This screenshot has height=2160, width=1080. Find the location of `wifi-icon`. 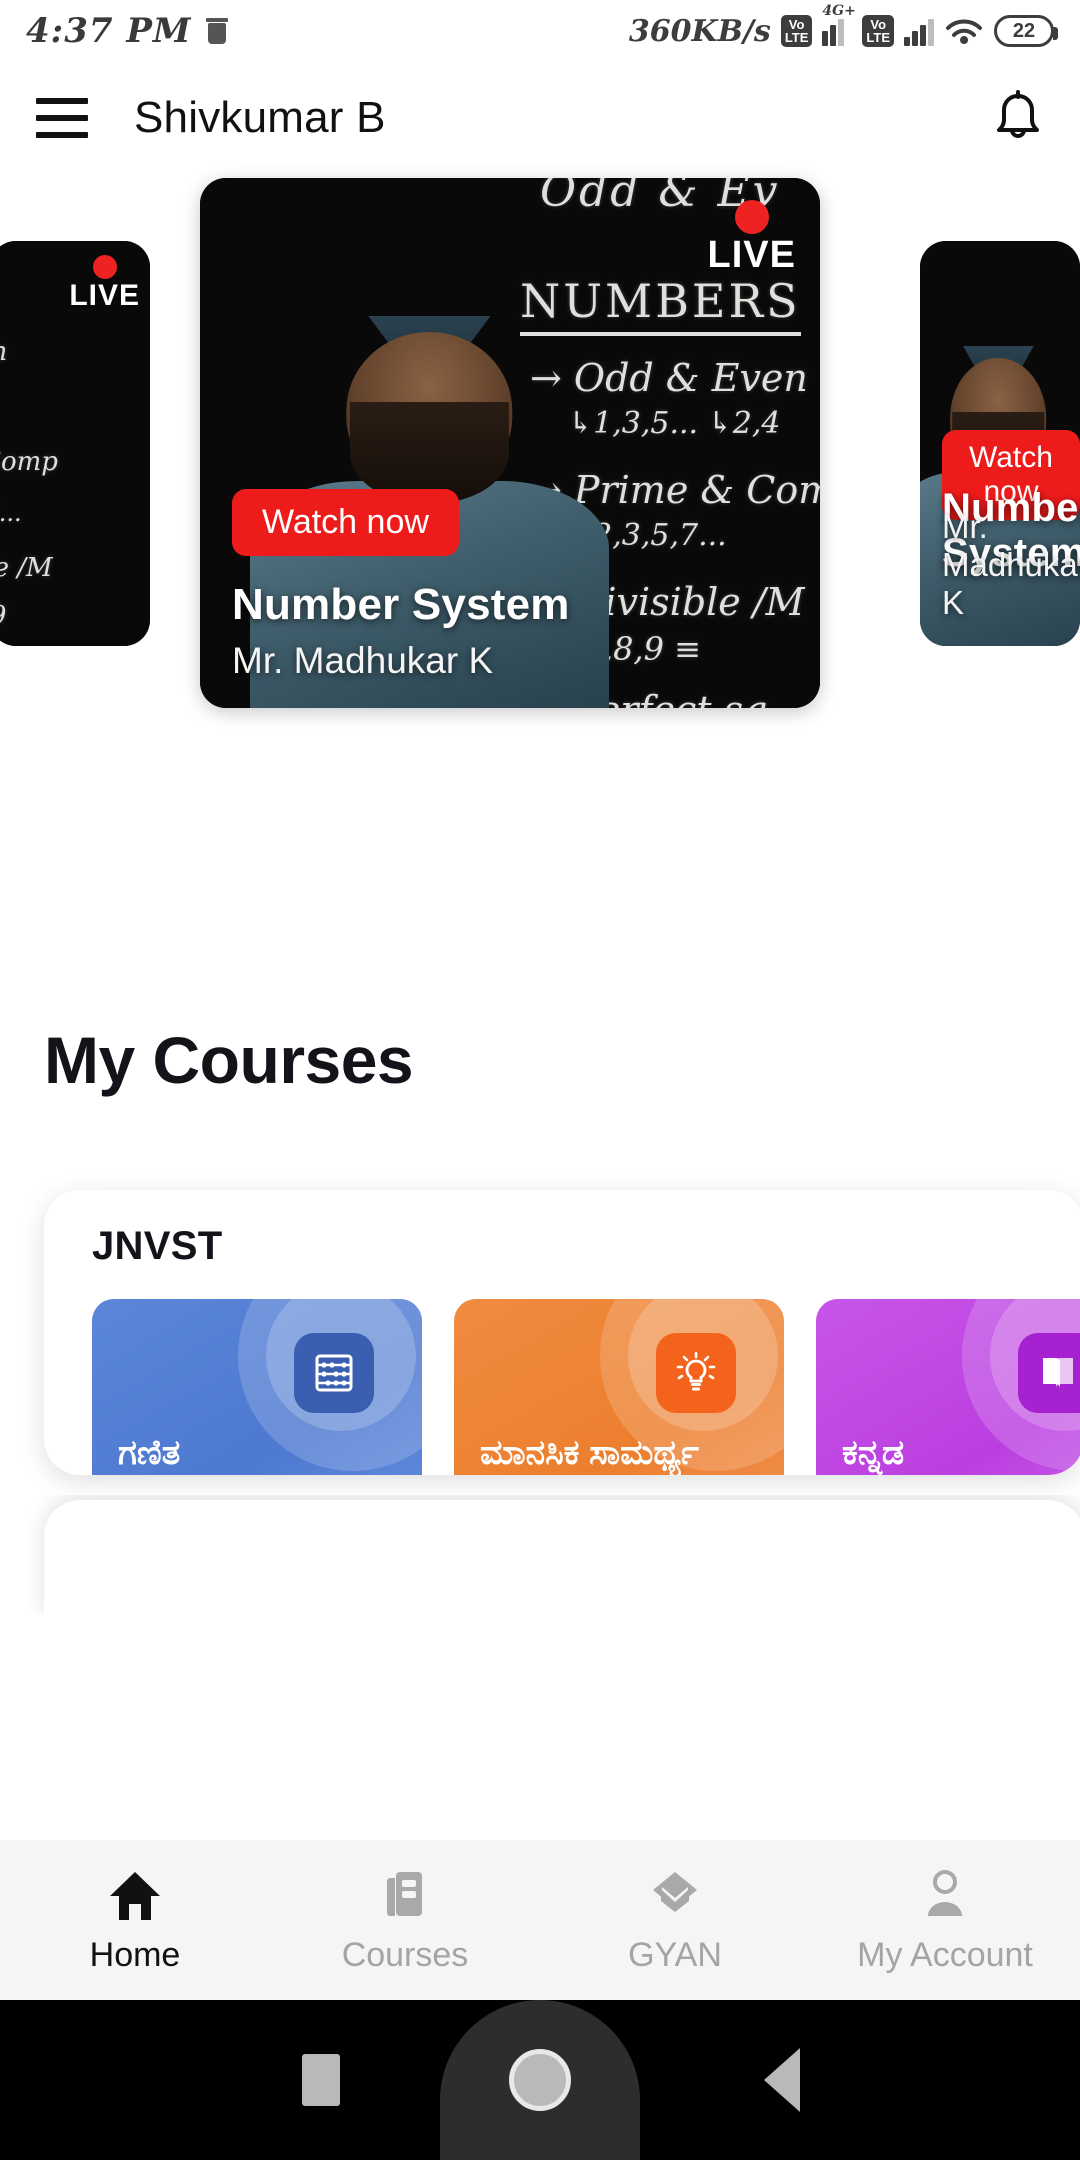

wifi-icon is located at coordinates (964, 31).